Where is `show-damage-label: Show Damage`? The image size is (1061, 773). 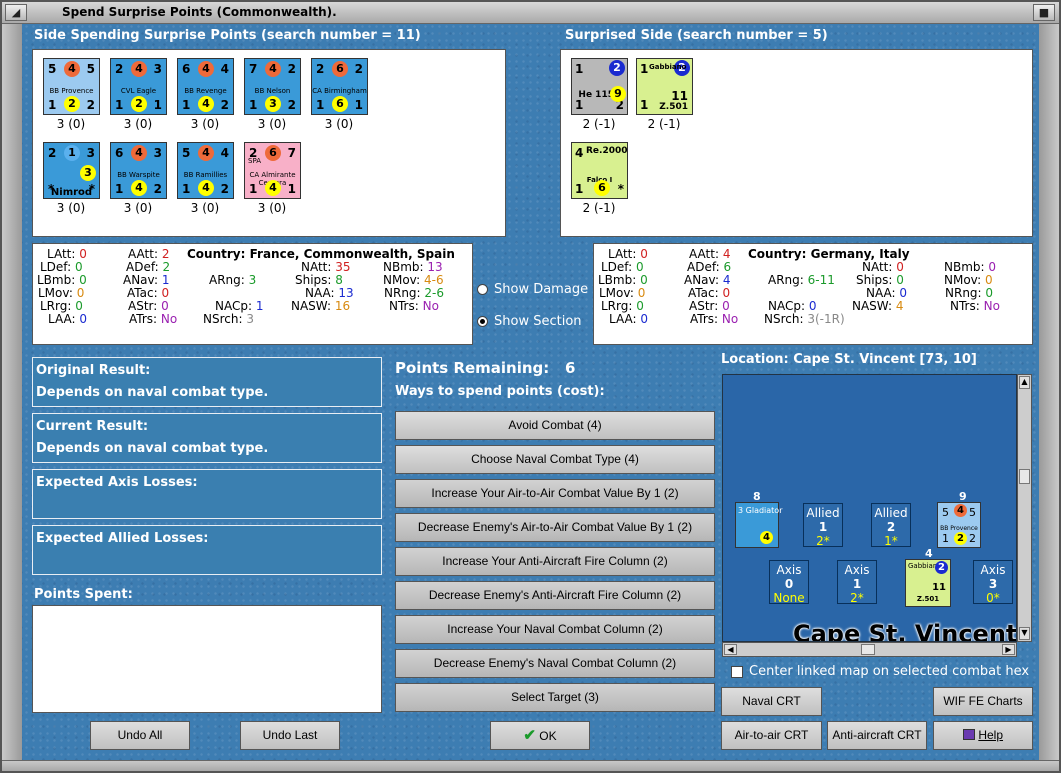
show-damage-label: Show Damage is located at coordinates (541, 289).